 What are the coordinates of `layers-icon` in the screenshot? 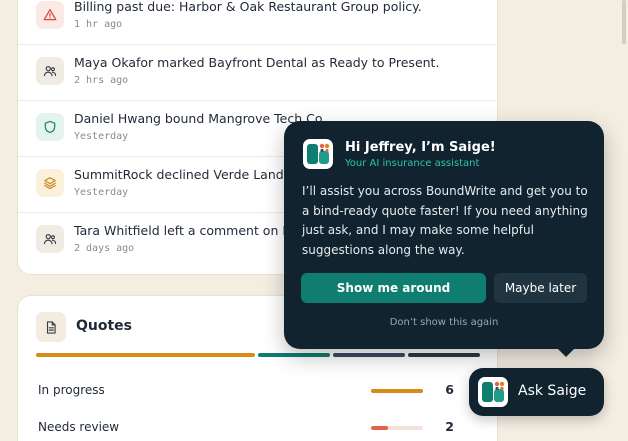 It's located at (50, 183).